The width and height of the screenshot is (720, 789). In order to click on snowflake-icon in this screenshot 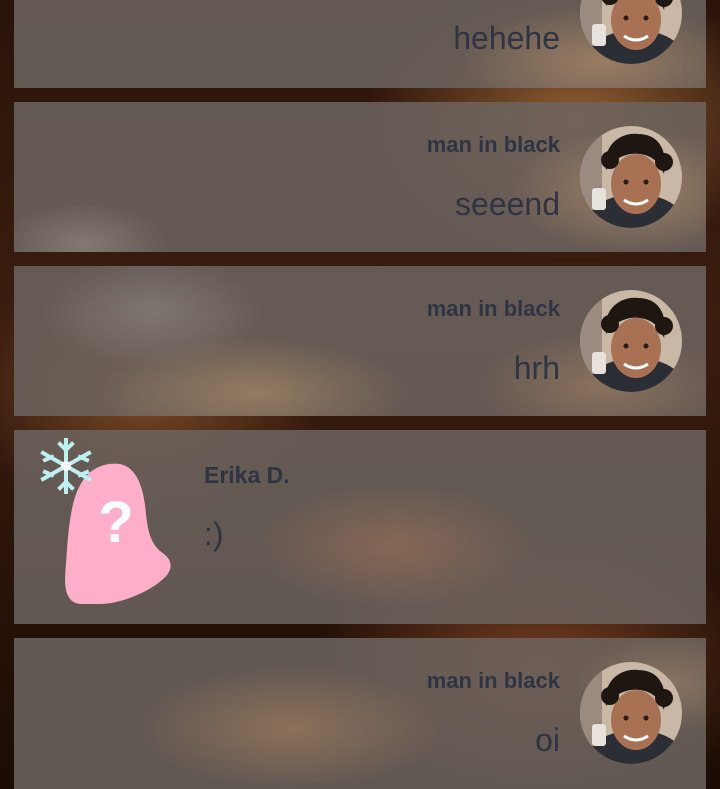, I will do `click(66, 466)`.